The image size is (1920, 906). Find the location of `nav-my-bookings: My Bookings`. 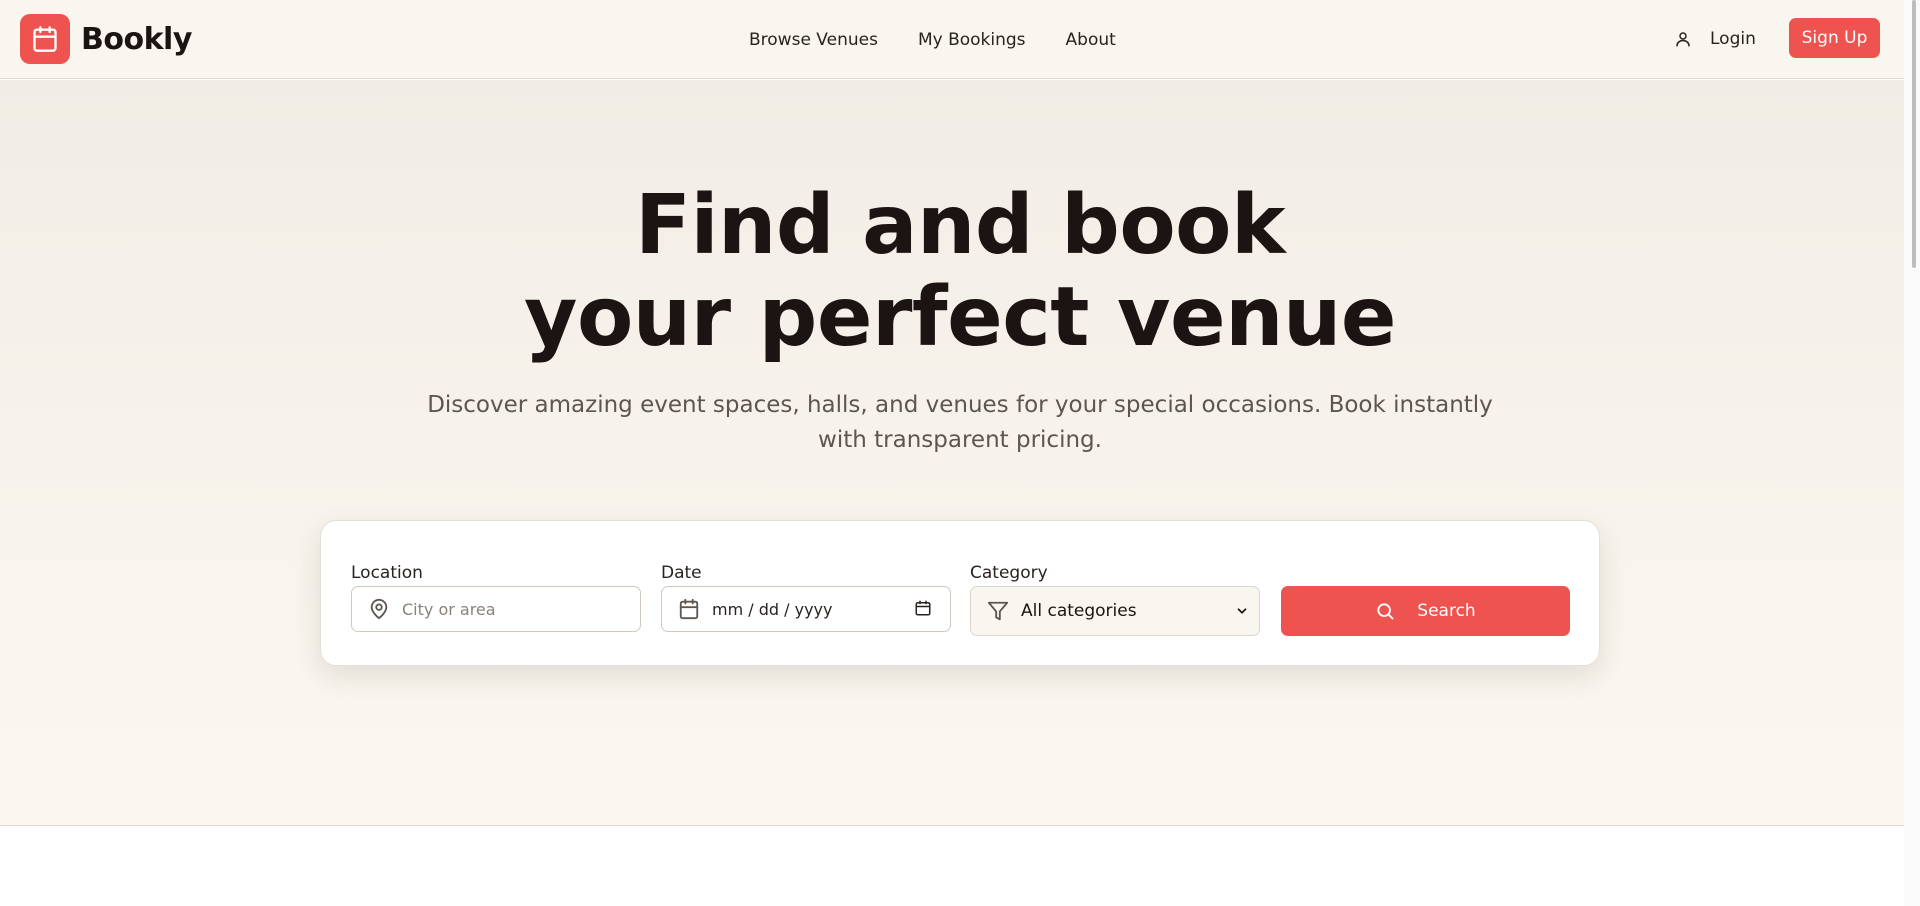

nav-my-bookings: My Bookings is located at coordinates (972, 40).